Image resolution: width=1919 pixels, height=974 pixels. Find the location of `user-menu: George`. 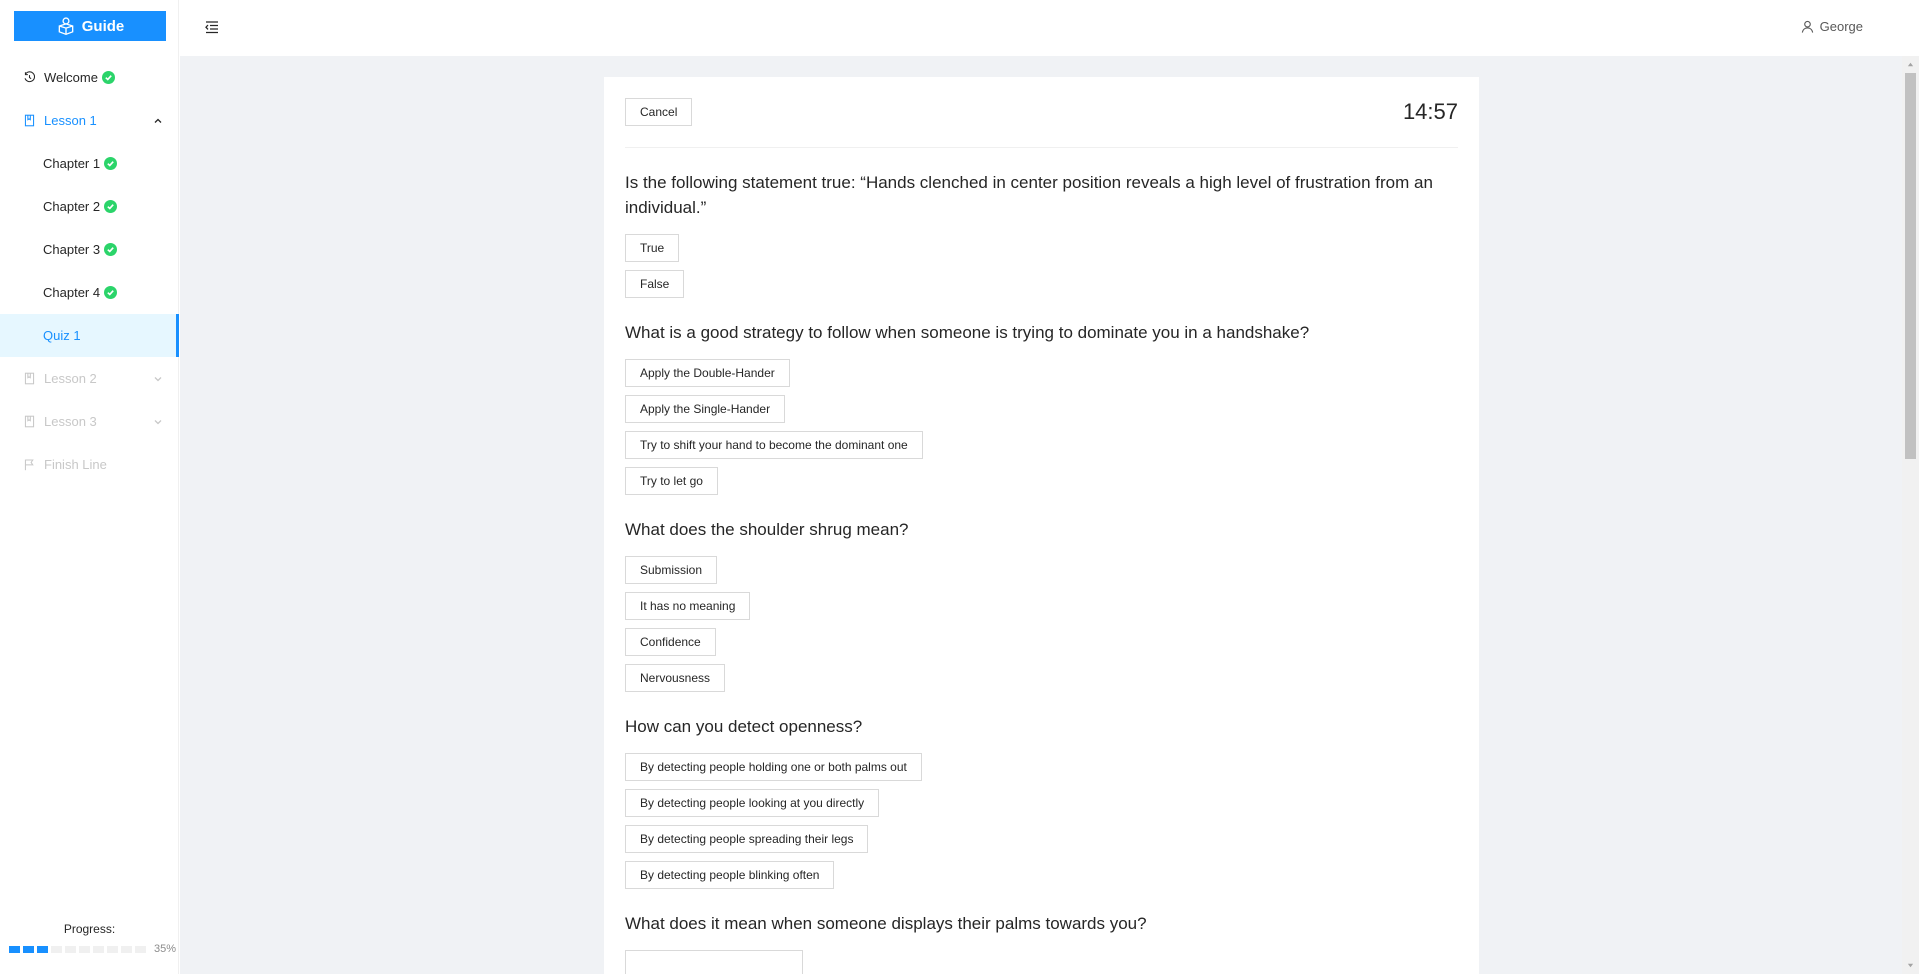

user-menu: George is located at coordinates (1832, 26).